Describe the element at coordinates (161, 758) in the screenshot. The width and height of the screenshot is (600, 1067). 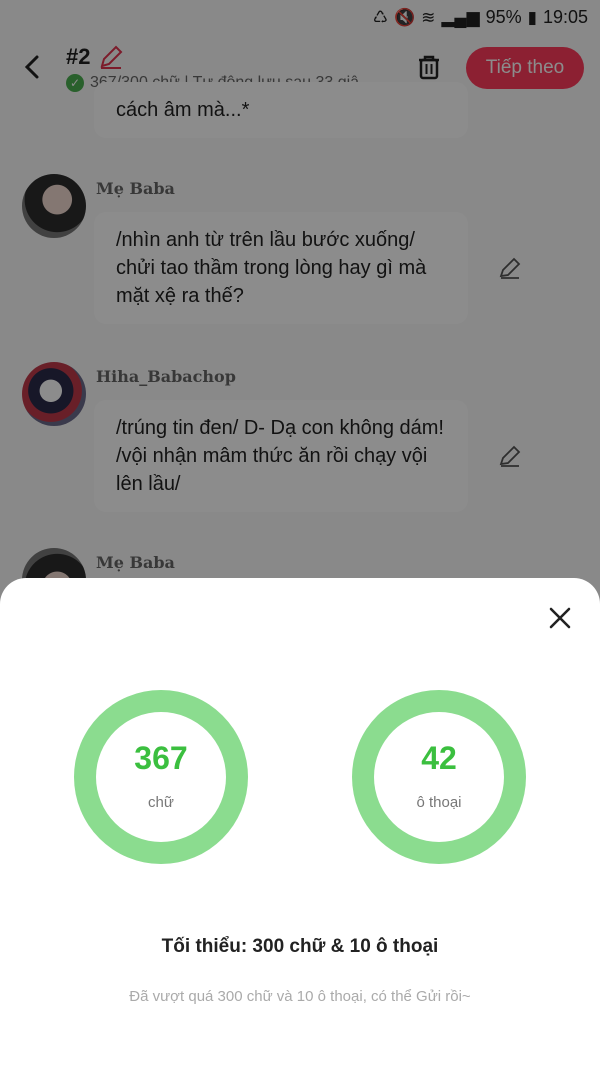
I see `word-count-value: 367` at that location.